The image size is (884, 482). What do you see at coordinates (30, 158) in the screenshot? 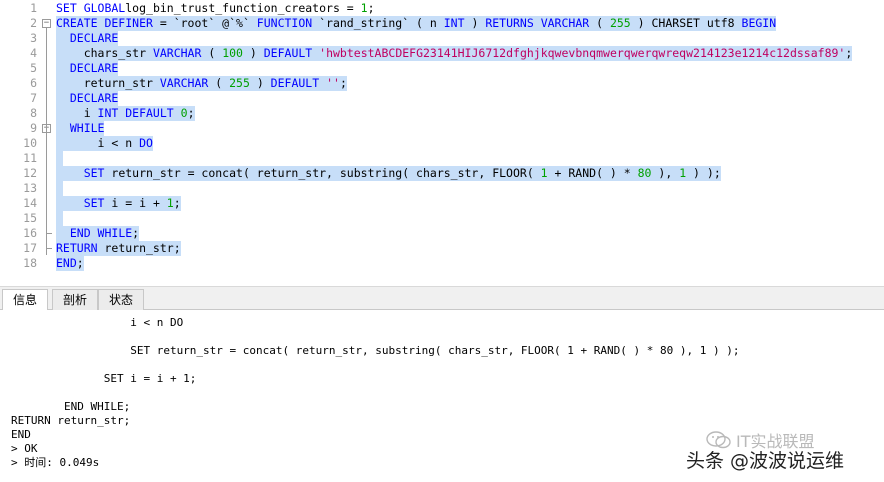
I see `line-number: 11` at bounding box center [30, 158].